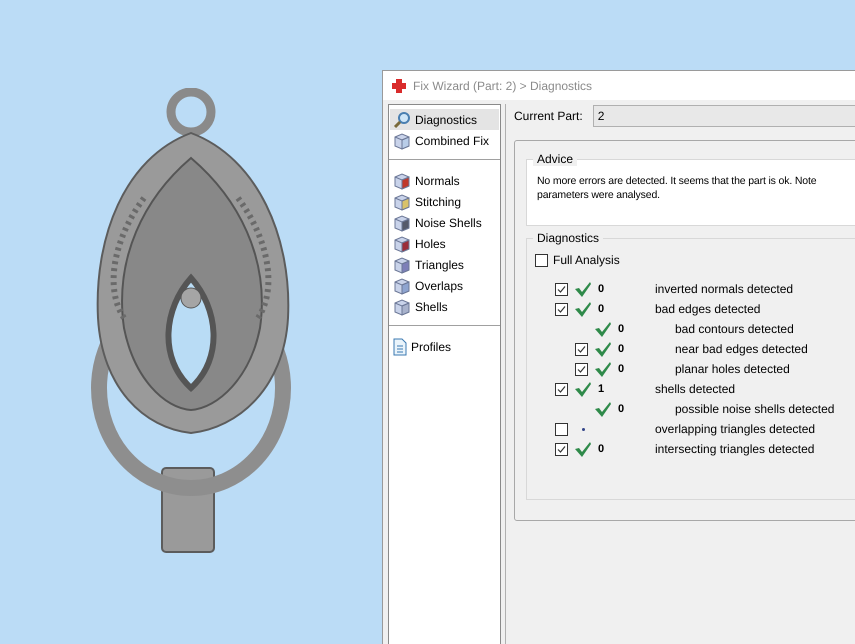  I want to click on diagnostics-title: Diagnostics, so click(568, 238).